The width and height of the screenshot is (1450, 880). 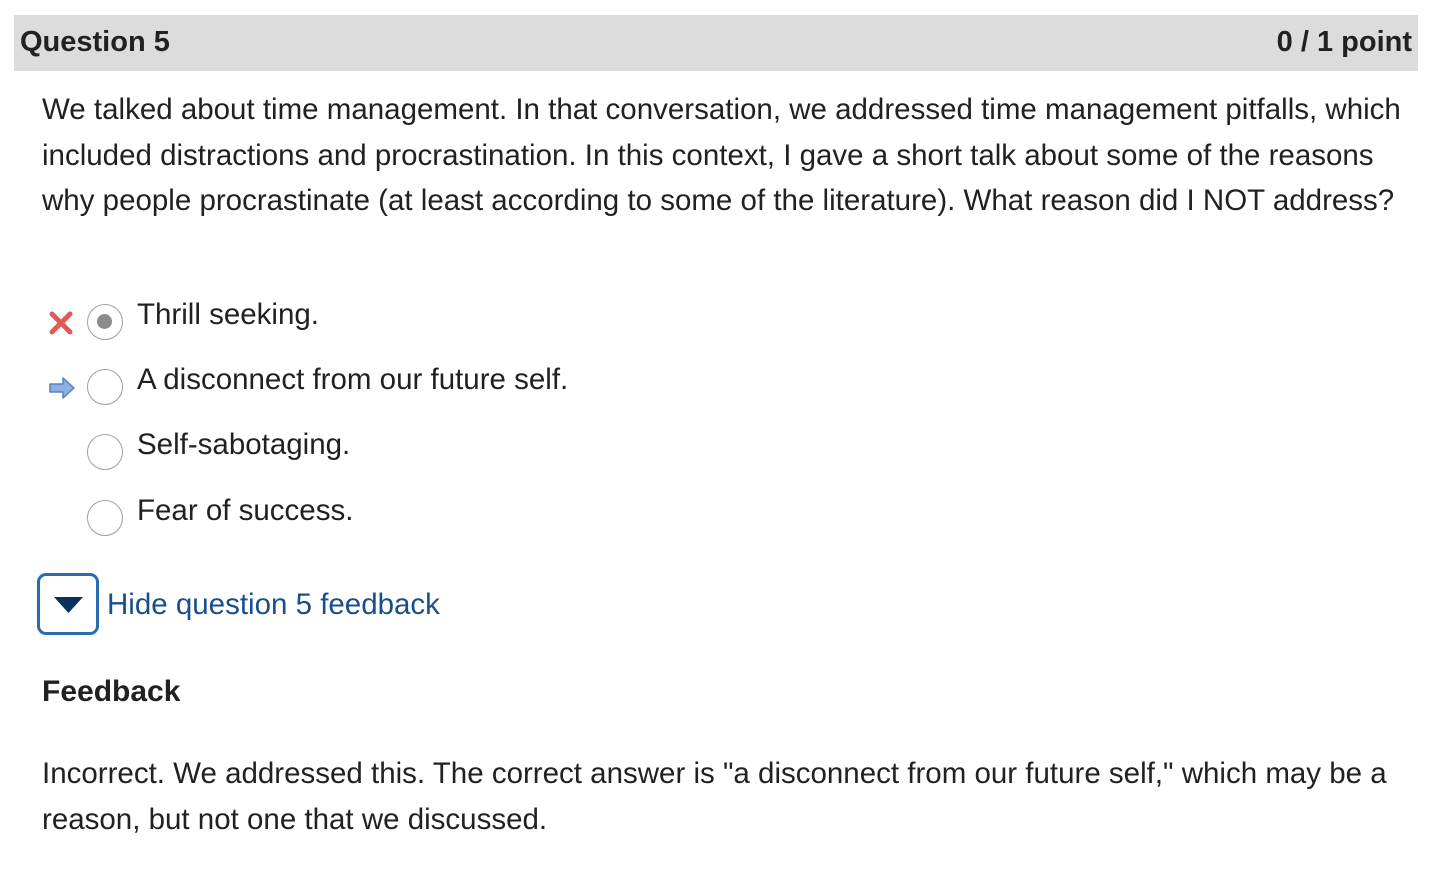 I want to click on answer-option: Thrill seeking., so click(x=400, y=323).